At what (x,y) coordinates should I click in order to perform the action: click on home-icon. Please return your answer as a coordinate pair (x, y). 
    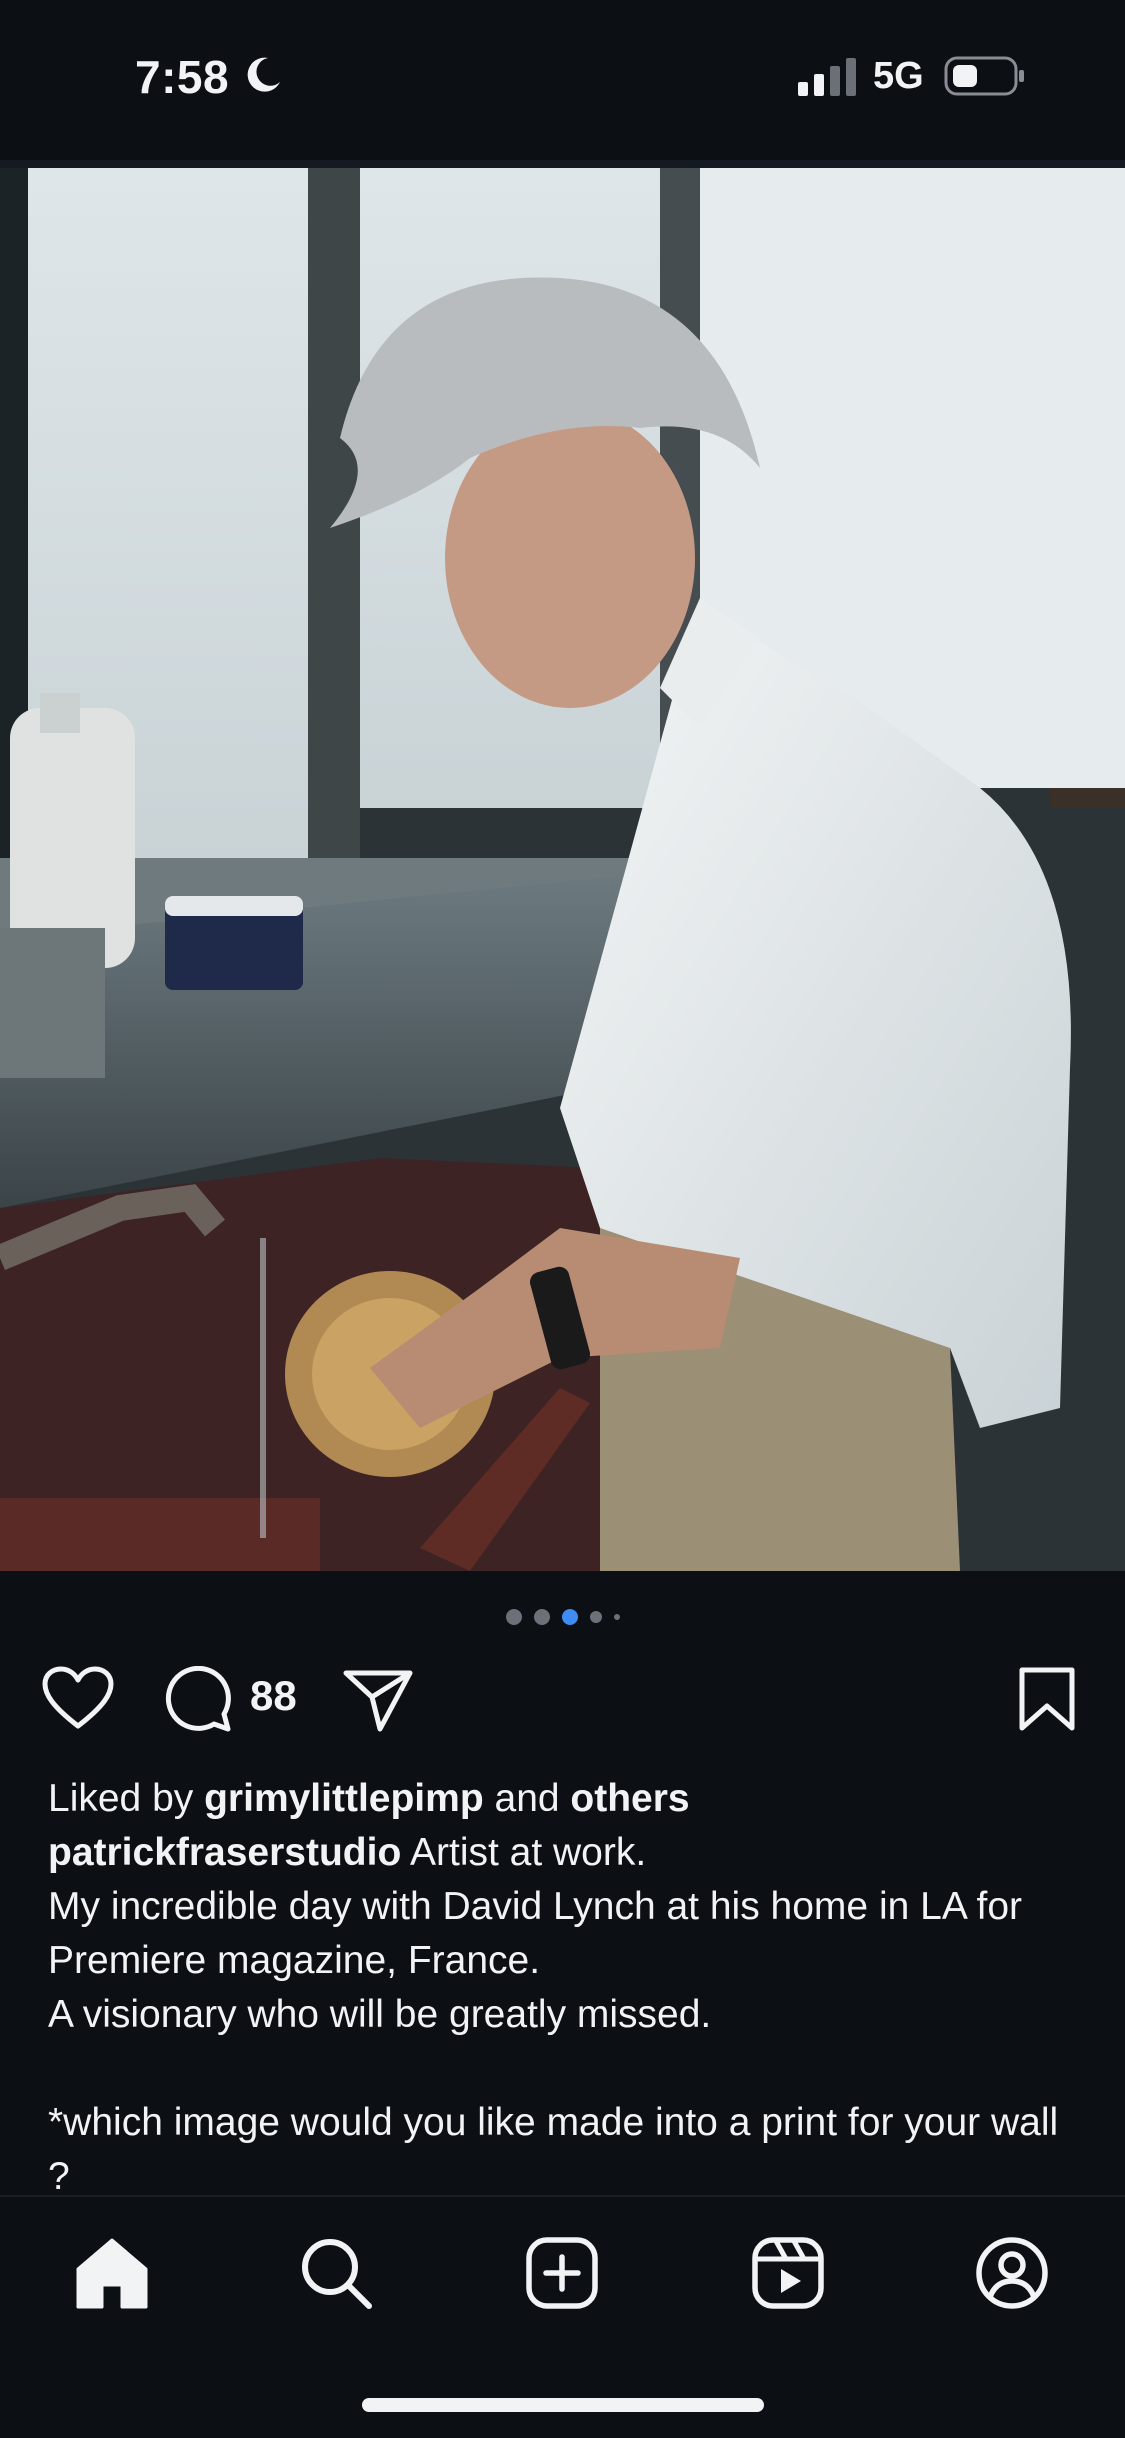
    Looking at the image, I should click on (112, 2273).